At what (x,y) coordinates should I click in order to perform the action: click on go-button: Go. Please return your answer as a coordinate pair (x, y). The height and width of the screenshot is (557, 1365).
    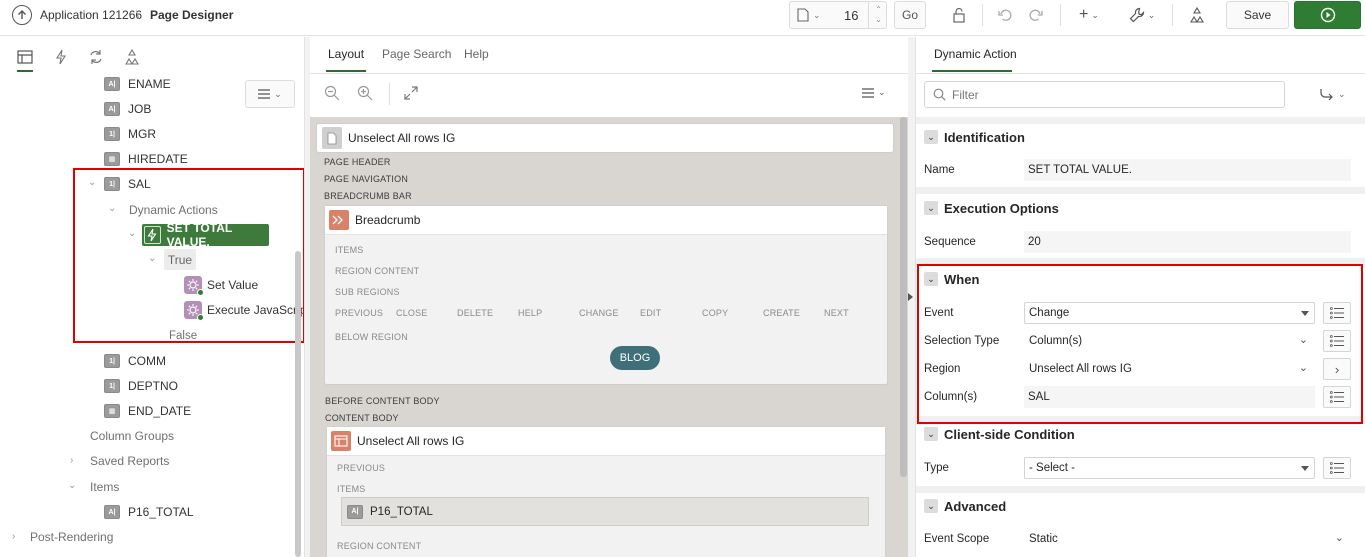
    Looking at the image, I should click on (910, 15).